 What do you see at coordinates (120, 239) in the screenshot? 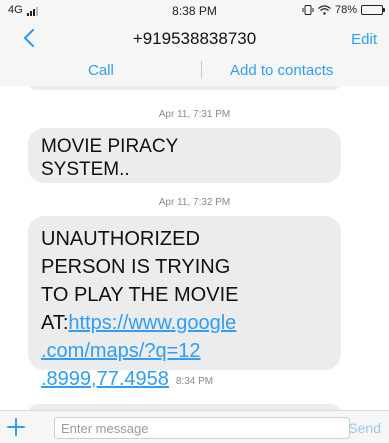
I see `message-line: UNAUTHORIZED` at bounding box center [120, 239].